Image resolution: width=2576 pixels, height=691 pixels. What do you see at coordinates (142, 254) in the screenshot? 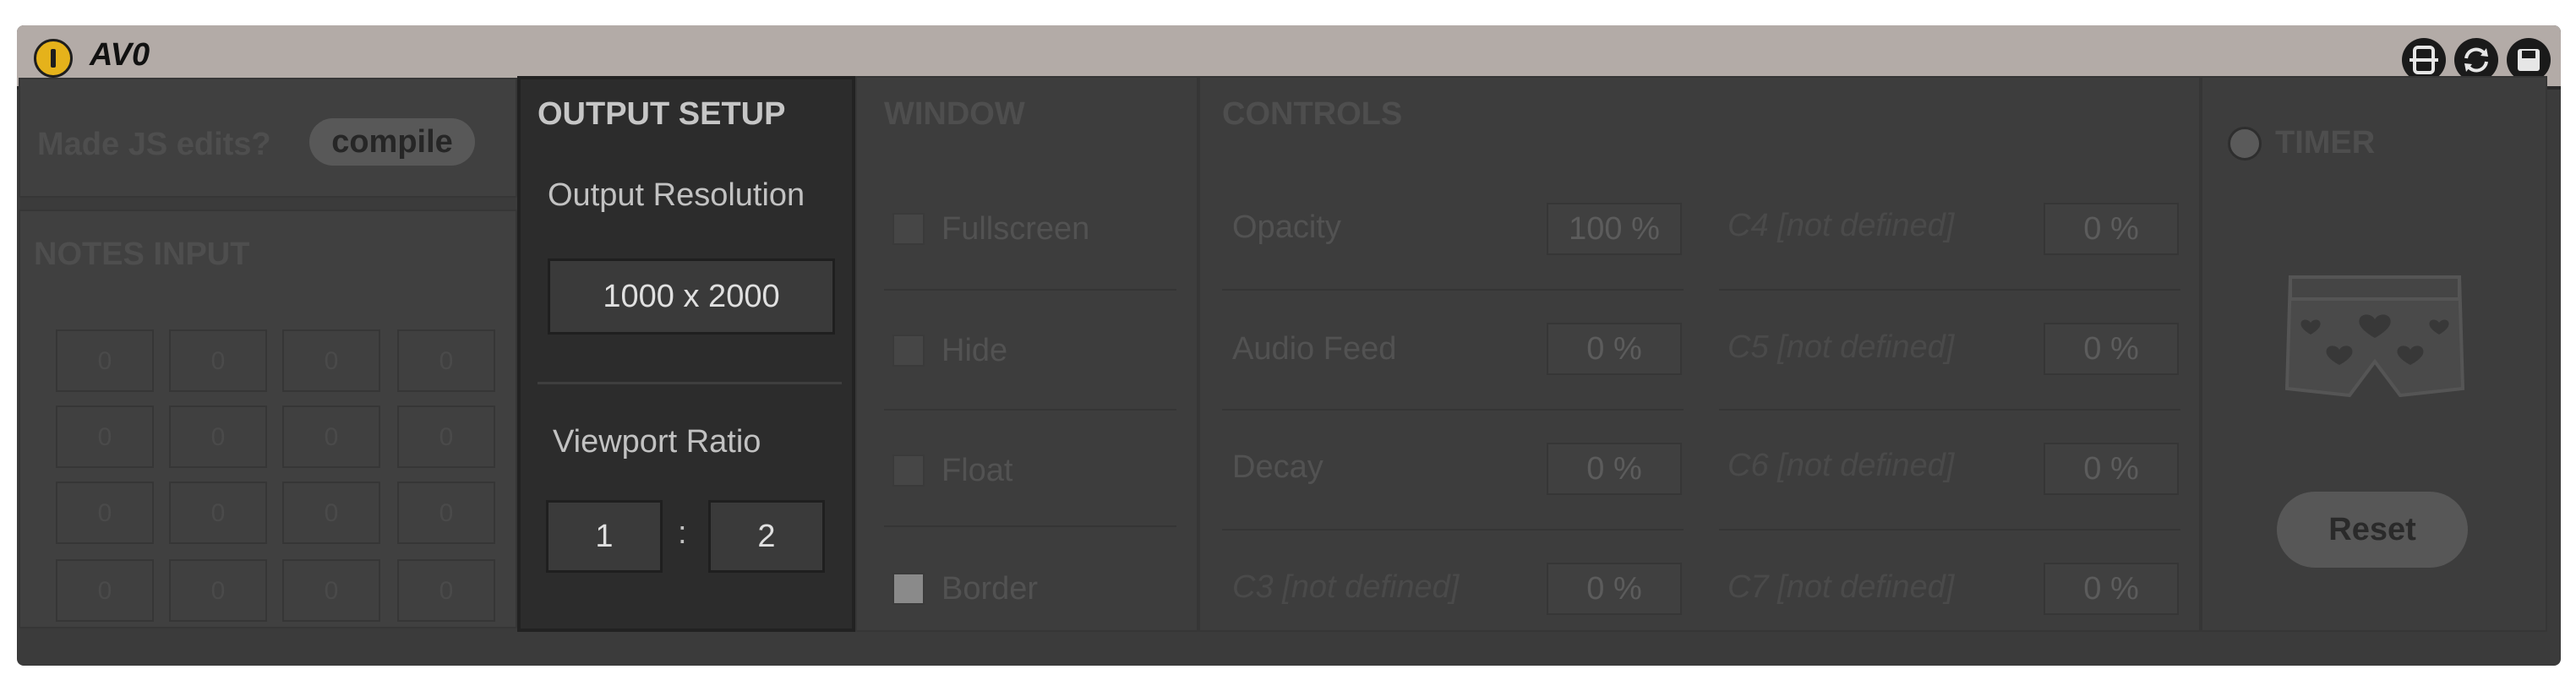
I see `notes-input-title: NOTES INPUT` at bounding box center [142, 254].